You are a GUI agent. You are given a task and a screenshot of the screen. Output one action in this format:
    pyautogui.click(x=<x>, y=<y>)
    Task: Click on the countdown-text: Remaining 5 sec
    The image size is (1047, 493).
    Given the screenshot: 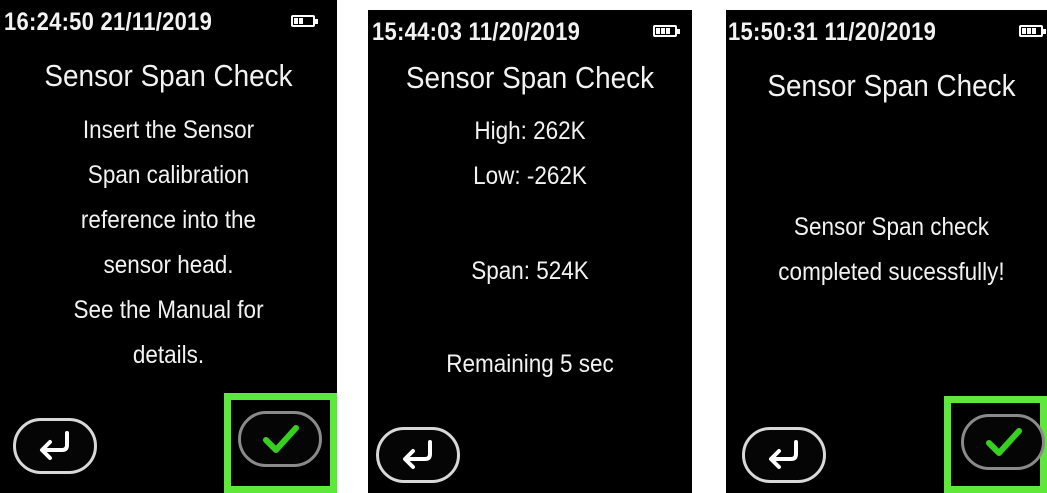 What is the action you would take?
    pyautogui.click(x=530, y=364)
    